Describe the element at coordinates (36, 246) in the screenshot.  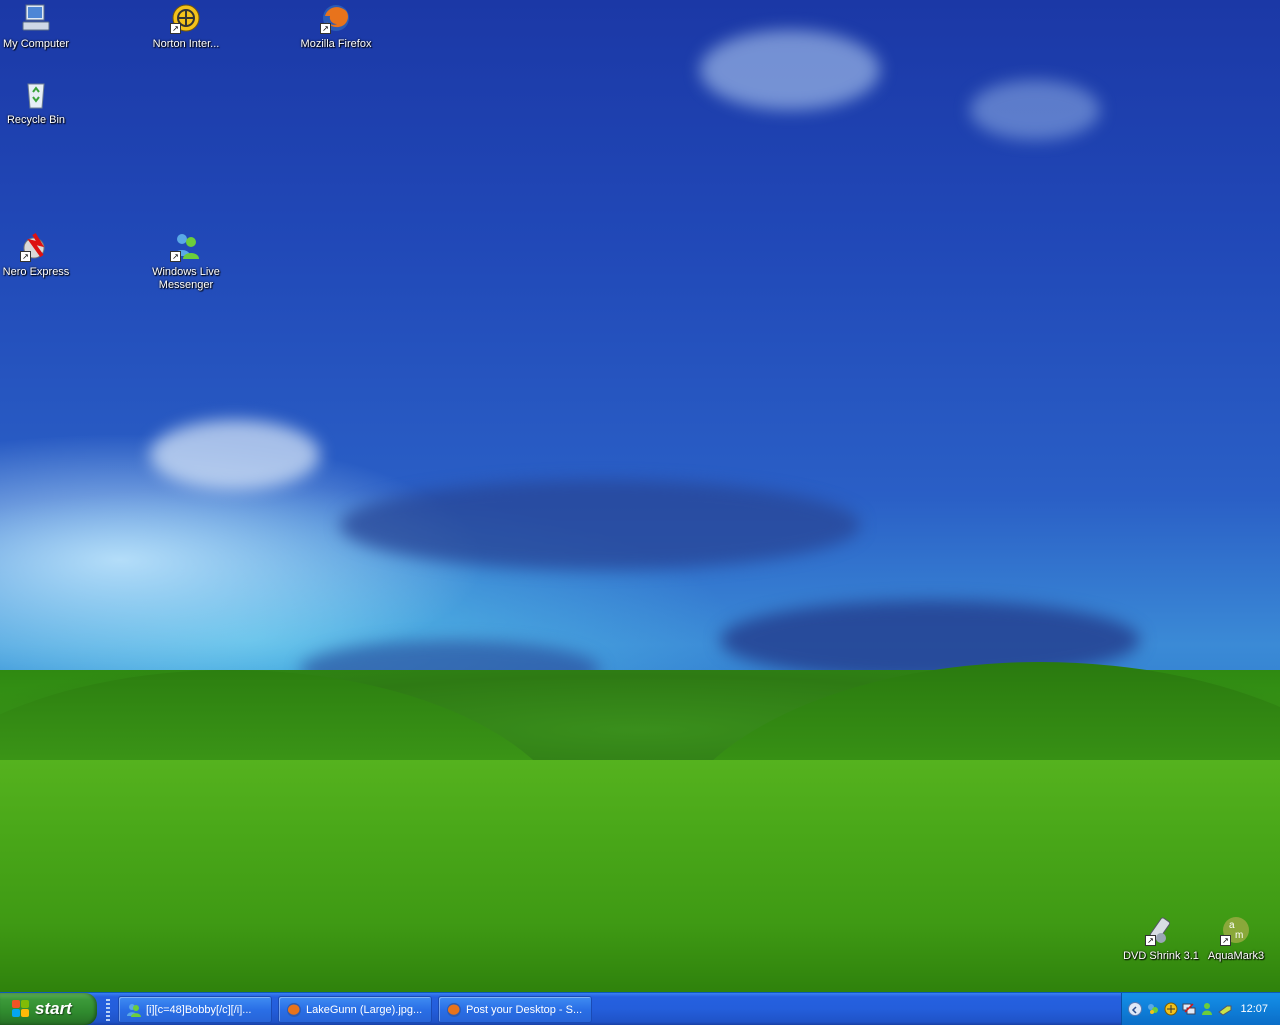
I see `nero-express-icon: ↗` at that location.